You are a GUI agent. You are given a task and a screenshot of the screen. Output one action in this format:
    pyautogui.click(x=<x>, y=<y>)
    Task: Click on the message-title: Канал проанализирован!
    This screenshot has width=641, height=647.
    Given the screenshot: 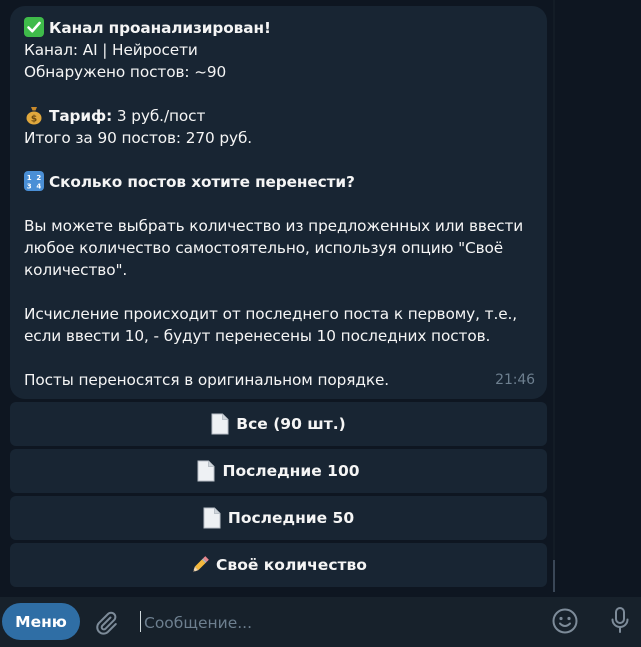 What is the action you would take?
    pyautogui.click(x=160, y=28)
    